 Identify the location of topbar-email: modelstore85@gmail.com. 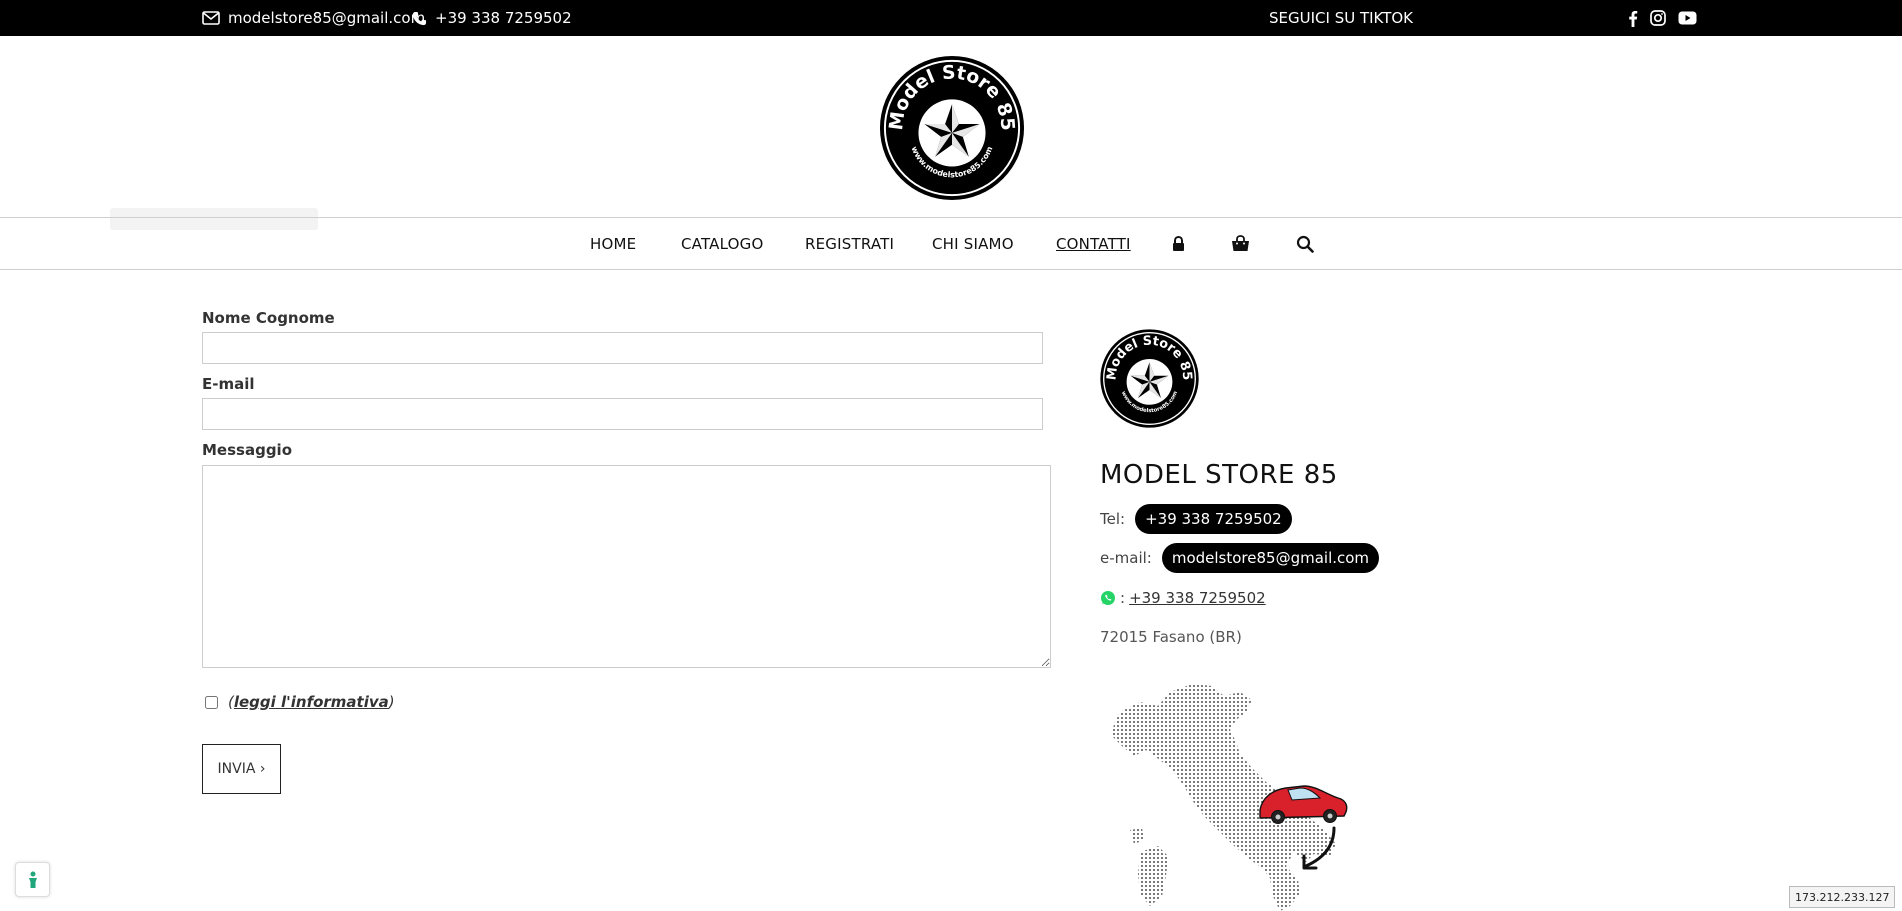
(313, 18).